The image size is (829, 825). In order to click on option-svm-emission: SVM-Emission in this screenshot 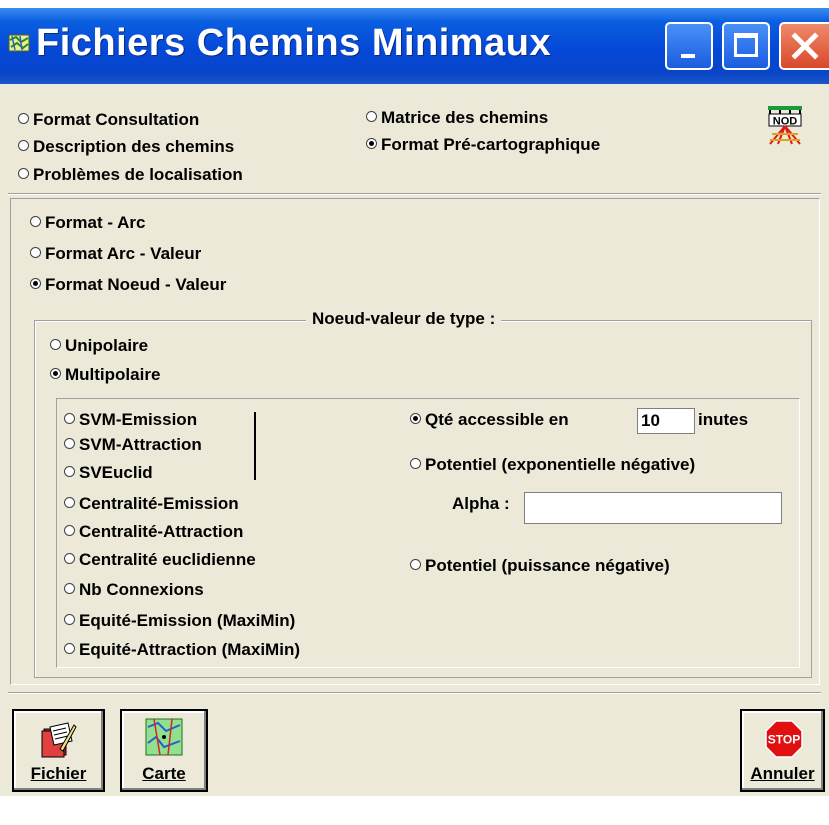, I will do `click(130, 420)`.